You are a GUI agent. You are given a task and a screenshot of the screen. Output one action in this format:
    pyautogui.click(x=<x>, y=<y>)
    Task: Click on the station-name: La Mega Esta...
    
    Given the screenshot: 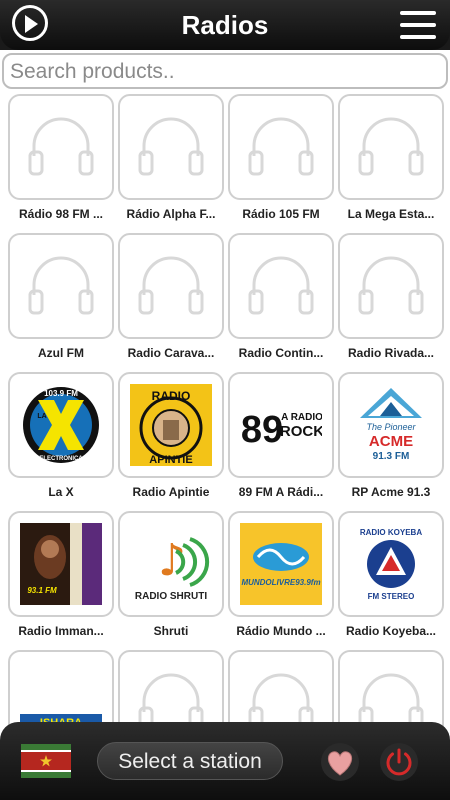 What is the action you would take?
    pyautogui.click(x=391, y=214)
    